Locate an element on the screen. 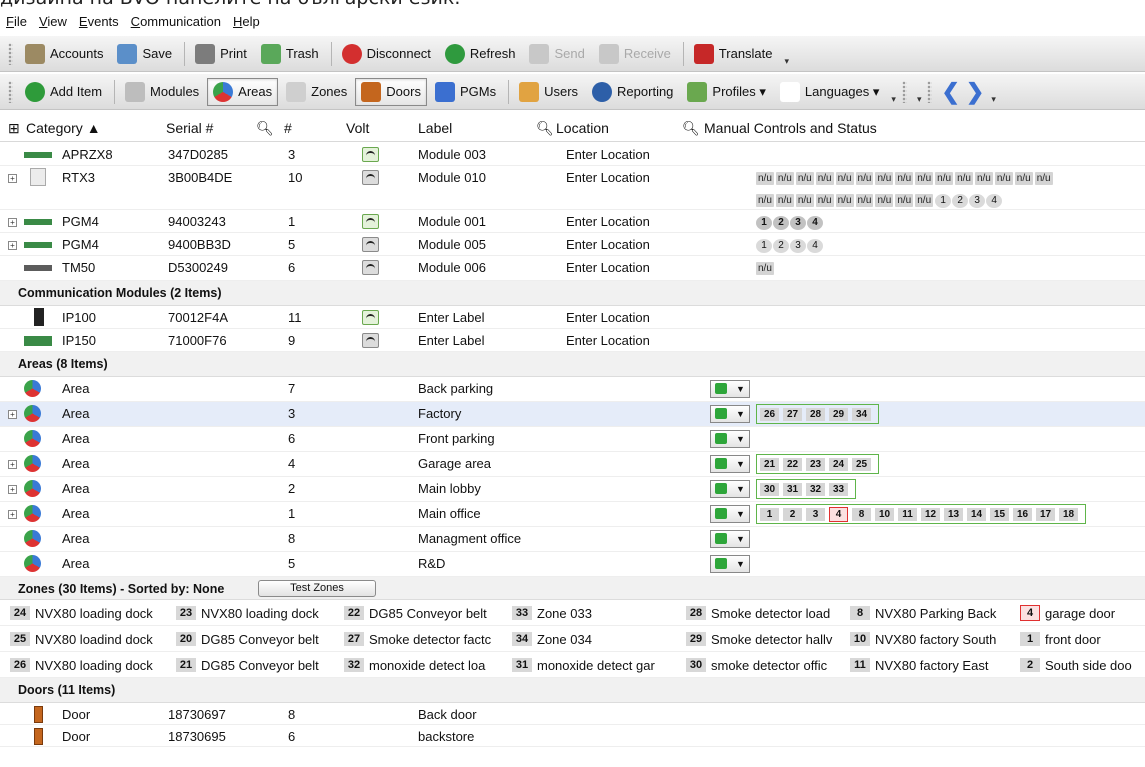 The height and width of the screenshot is (767, 1145). group-header: Doors (11 Items) is located at coordinates (572, 690).